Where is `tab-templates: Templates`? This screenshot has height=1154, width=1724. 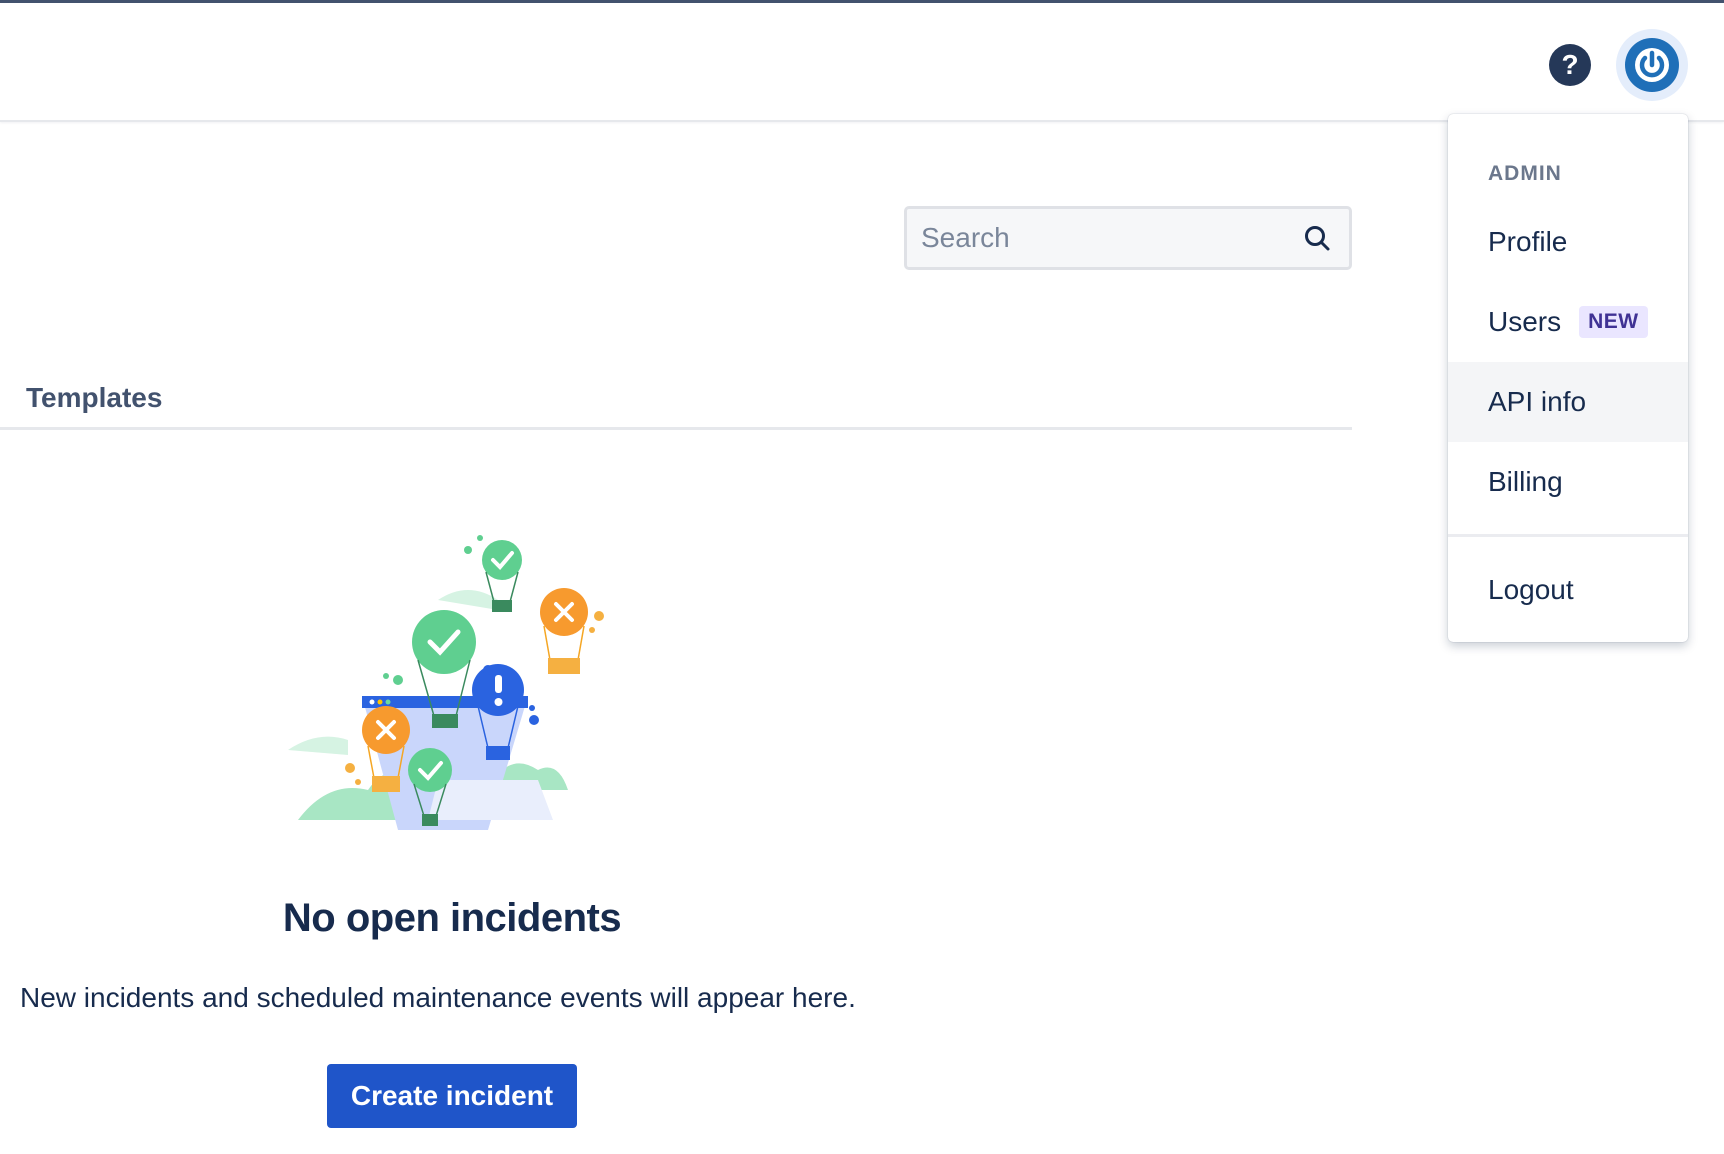 tab-templates: Templates is located at coordinates (94, 398).